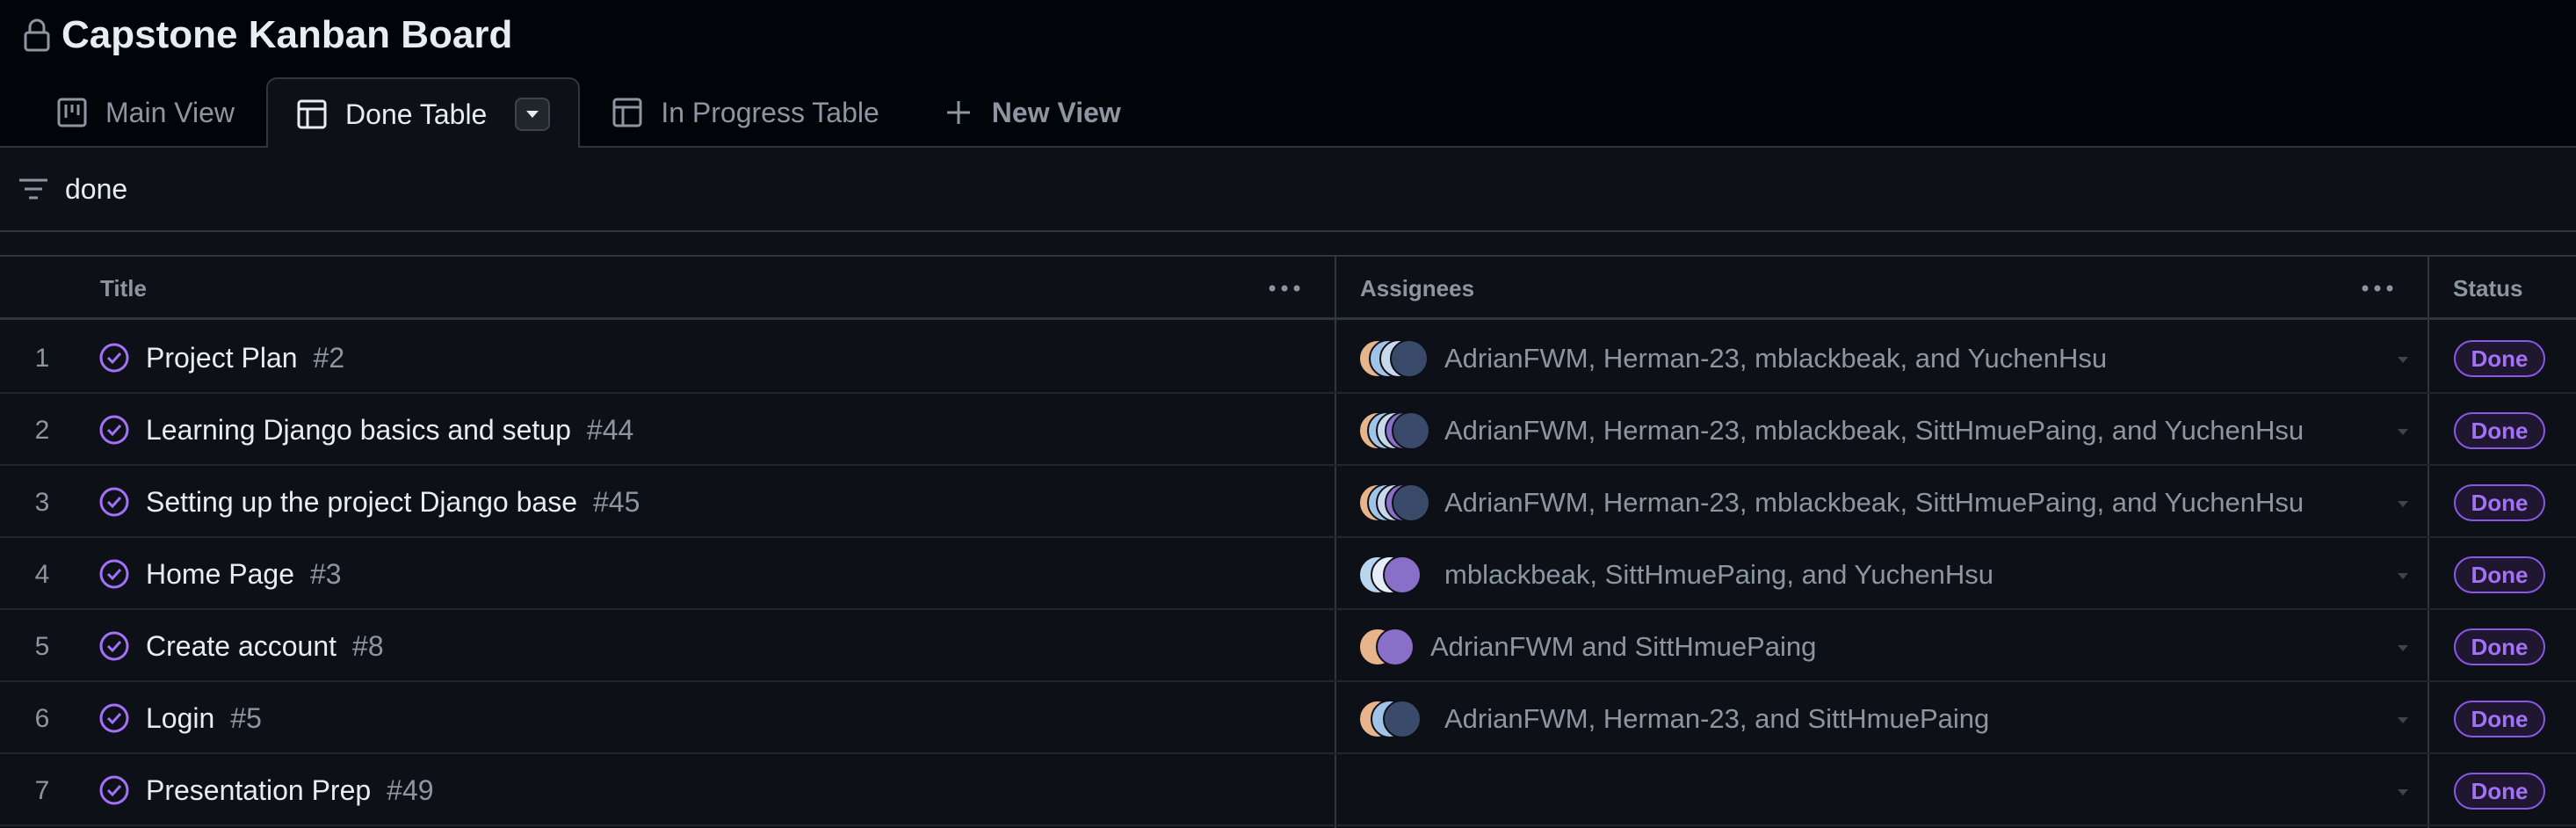 Image resolution: width=2576 pixels, height=828 pixels. Describe the element at coordinates (42, 502) in the screenshot. I see `row-number: 3` at that location.